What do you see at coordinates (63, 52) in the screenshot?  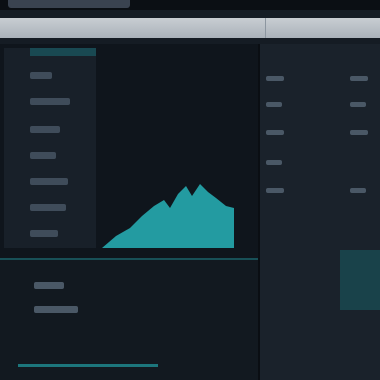 I see `selected-row-highlight` at bounding box center [63, 52].